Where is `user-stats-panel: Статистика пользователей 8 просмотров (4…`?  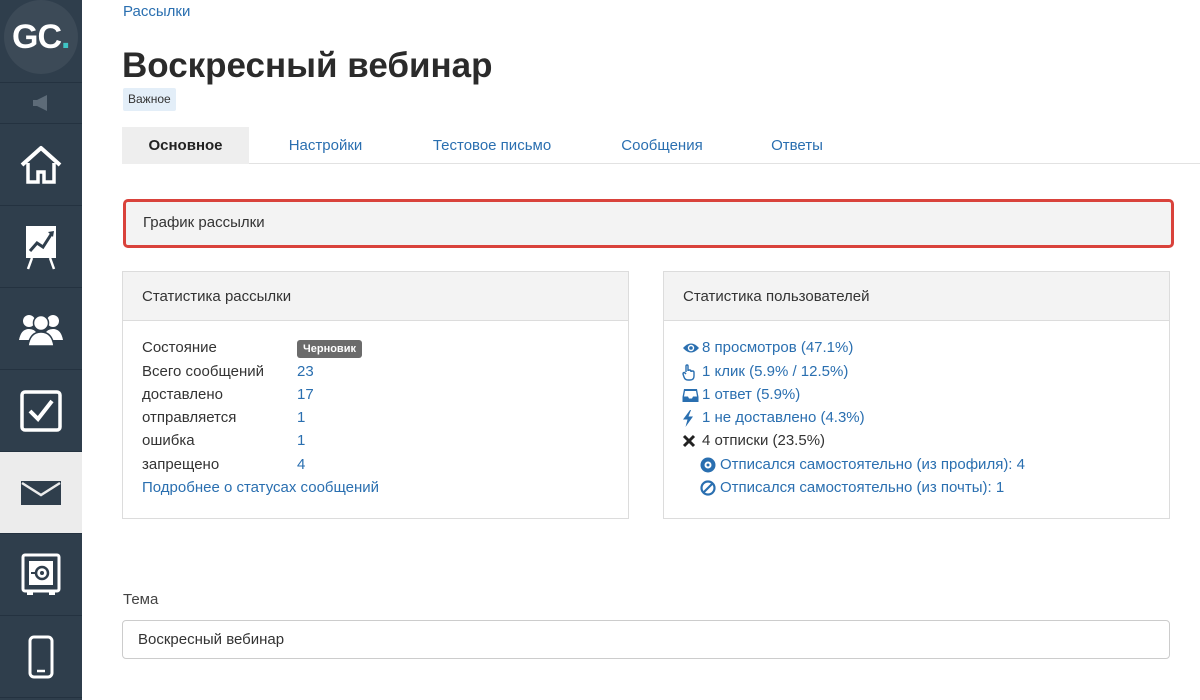
user-stats-panel: Статистика пользователей 8 просмотров (4… is located at coordinates (916, 395).